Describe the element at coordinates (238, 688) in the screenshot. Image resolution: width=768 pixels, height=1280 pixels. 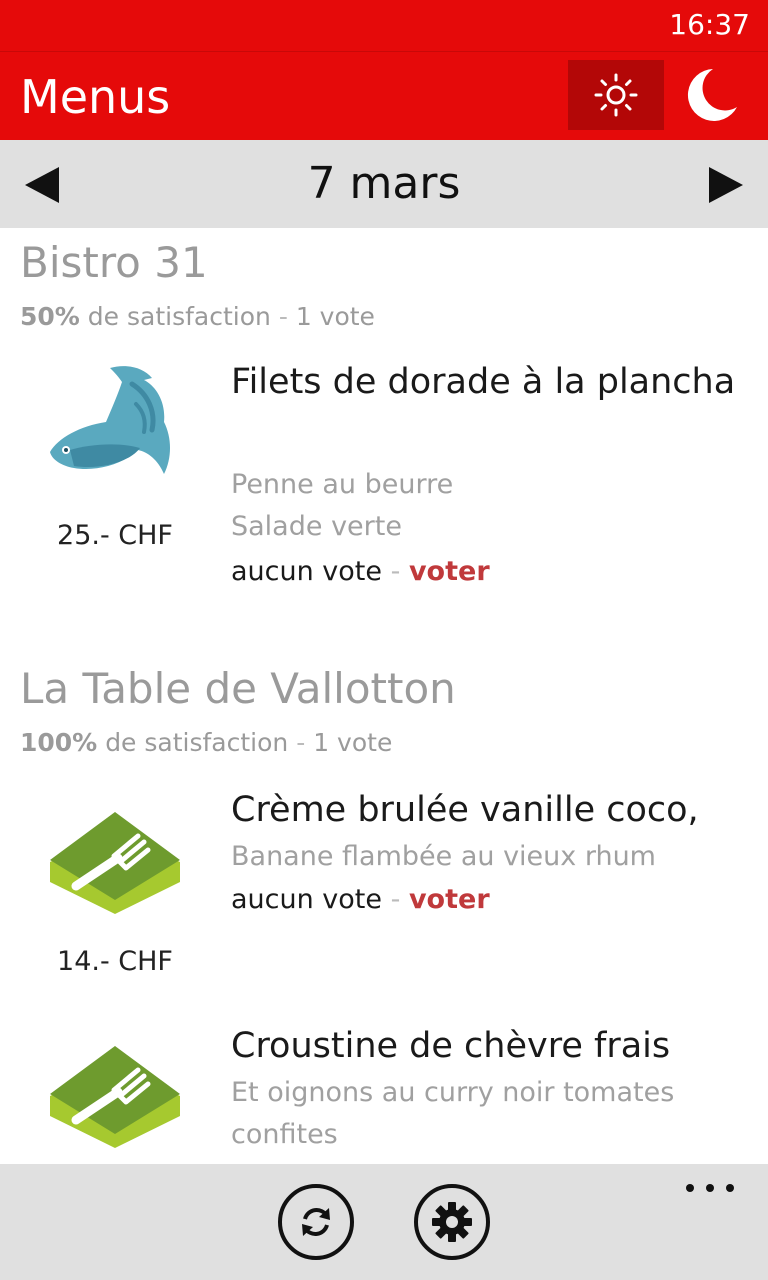
I see `restaurant-name: La Table de Vallotton` at that location.